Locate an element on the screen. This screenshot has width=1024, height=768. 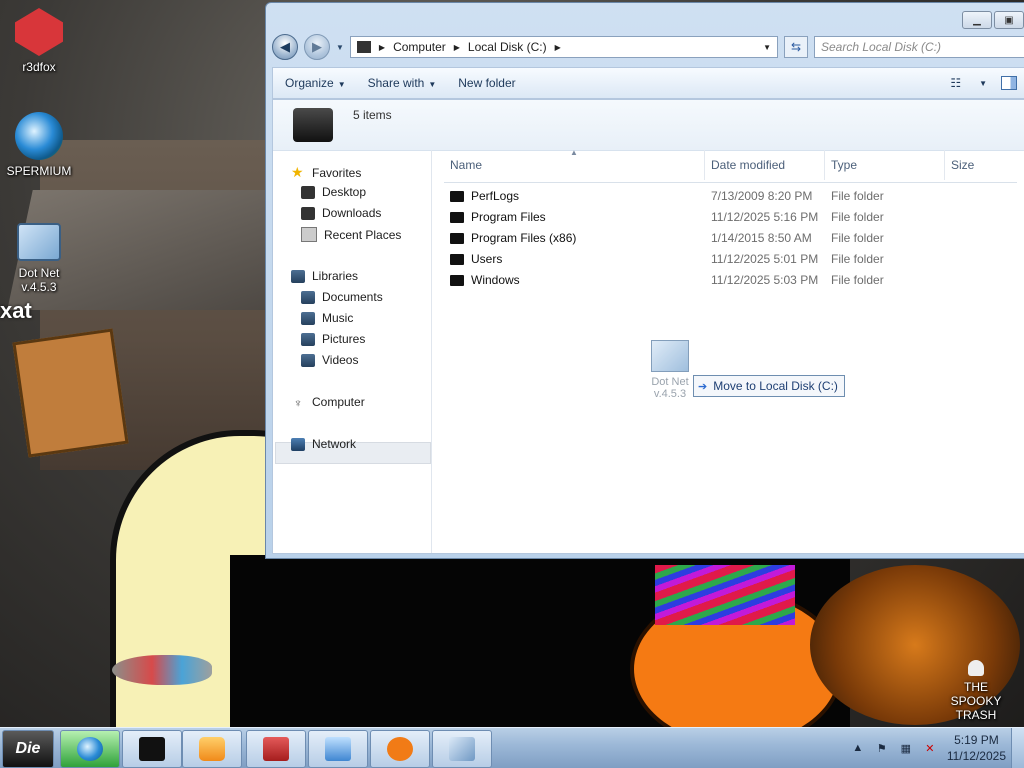
maximize-button: ▣ is located at coordinates (1009, 20).